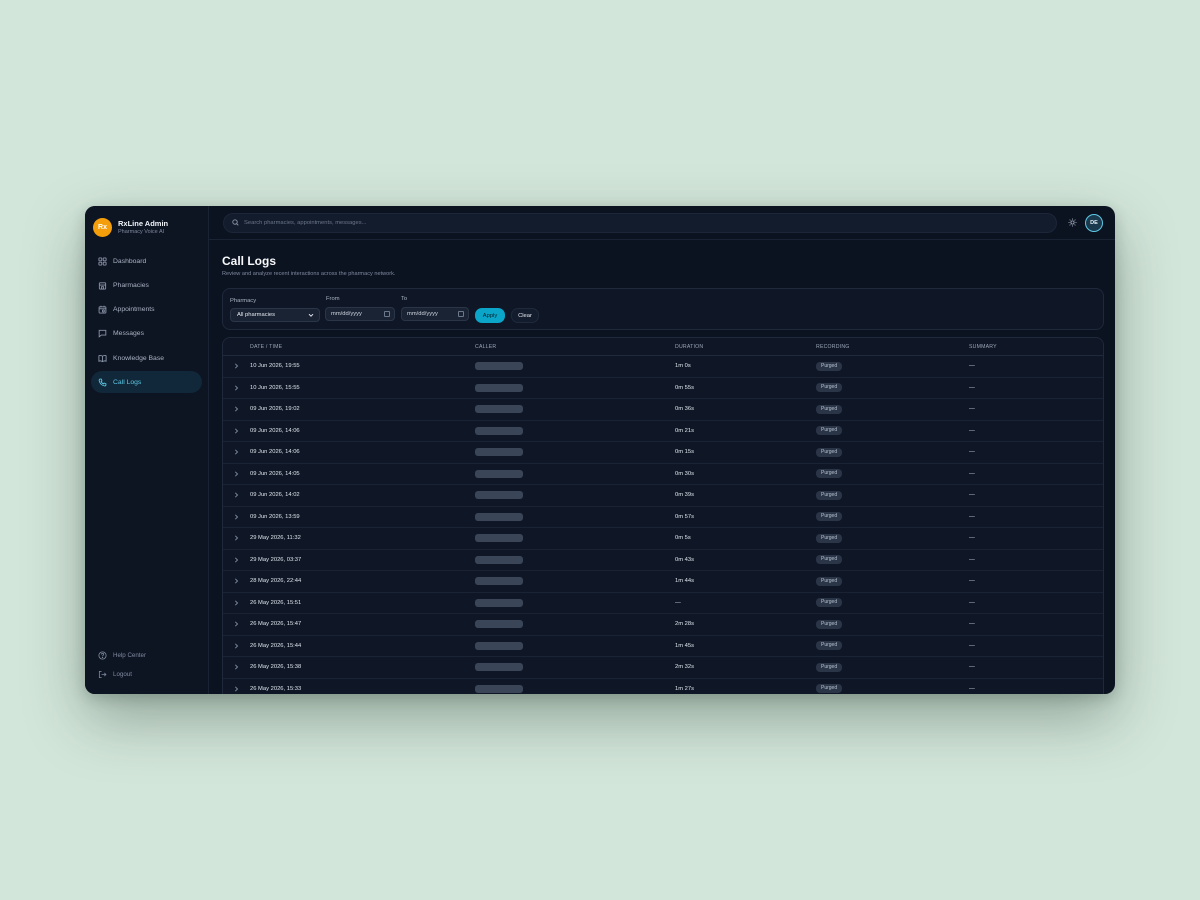 The width and height of the screenshot is (1200, 900). I want to click on sidebar-item-pharmacies: Pharmacies, so click(146, 285).